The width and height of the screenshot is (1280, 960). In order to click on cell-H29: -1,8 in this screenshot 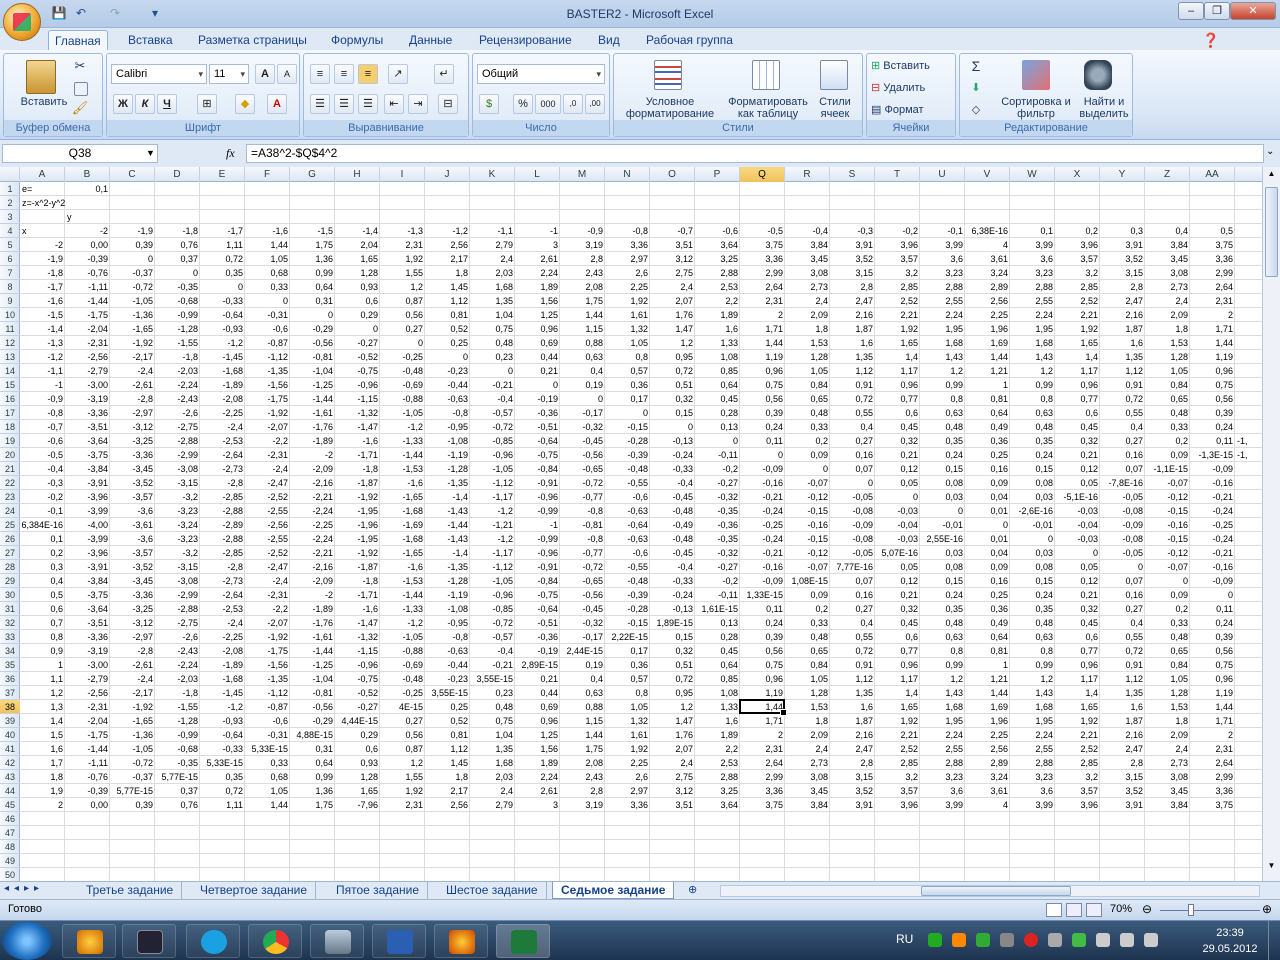, I will do `click(357, 581)`.